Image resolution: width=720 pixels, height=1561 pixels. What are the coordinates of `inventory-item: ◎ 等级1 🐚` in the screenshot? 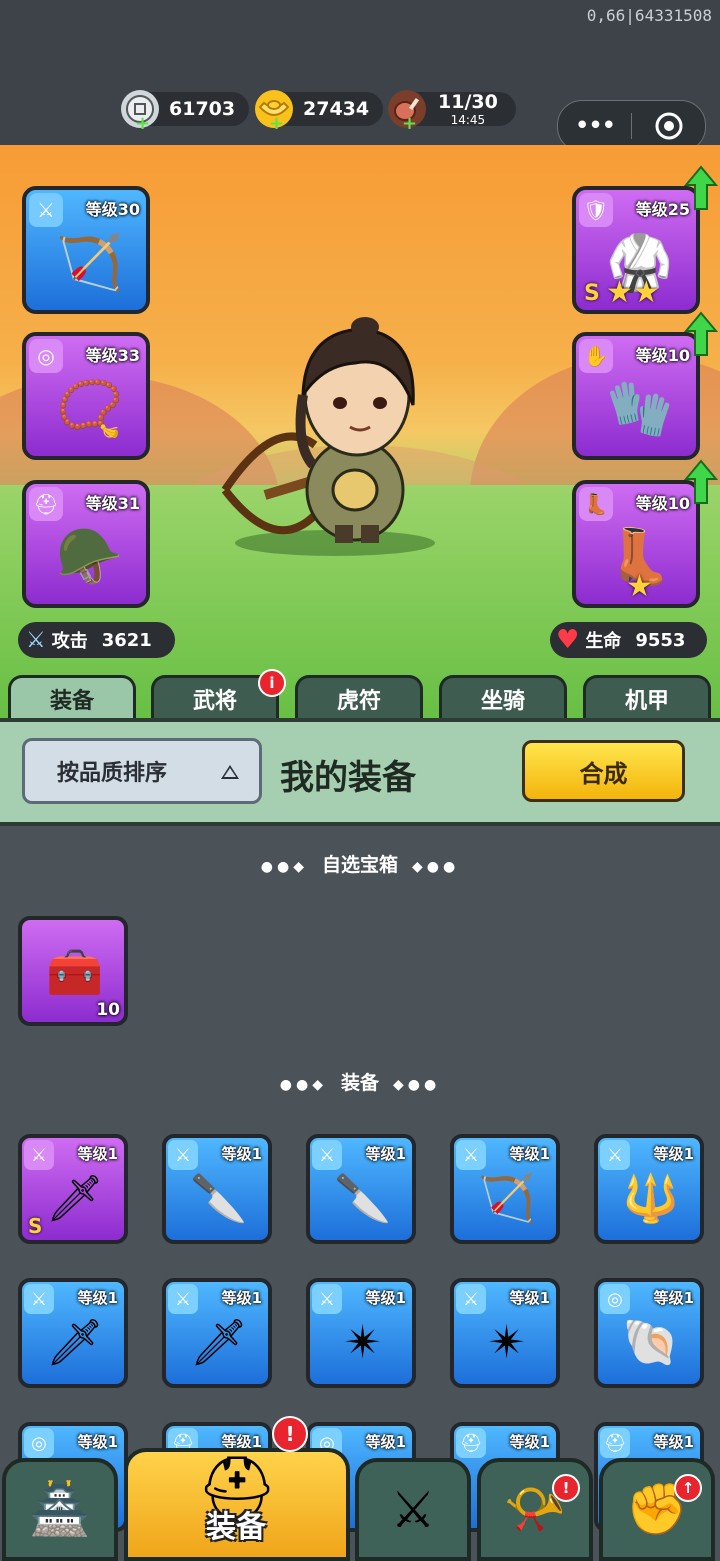 It's located at (649, 1333).